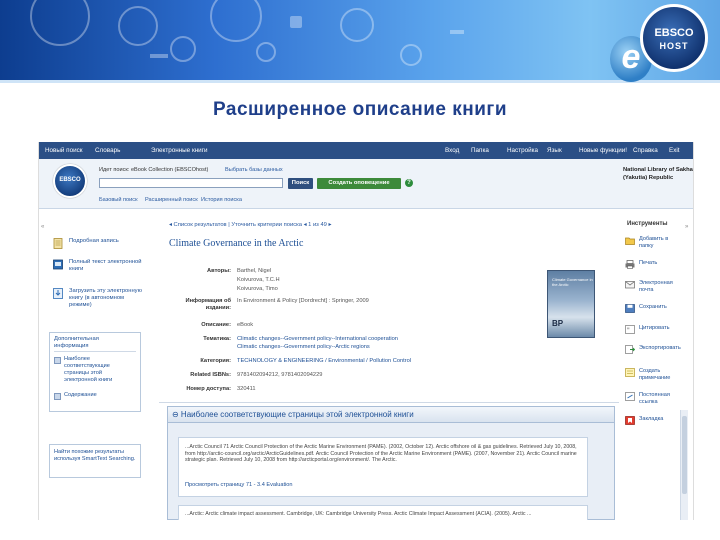  I want to click on nav-language: Язык, so click(554, 150).